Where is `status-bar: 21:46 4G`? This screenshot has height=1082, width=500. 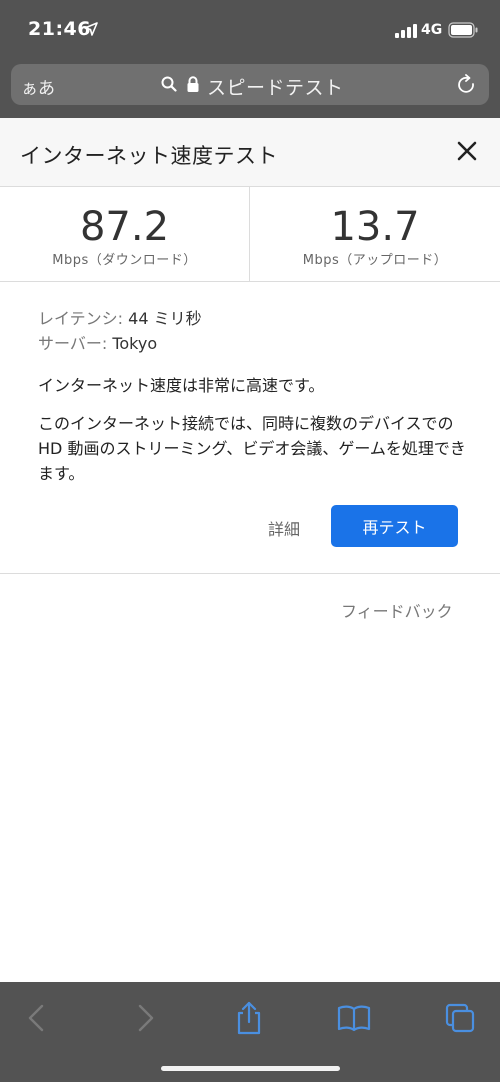 status-bar: 21:46 4G is located at coordinates (250, 30).